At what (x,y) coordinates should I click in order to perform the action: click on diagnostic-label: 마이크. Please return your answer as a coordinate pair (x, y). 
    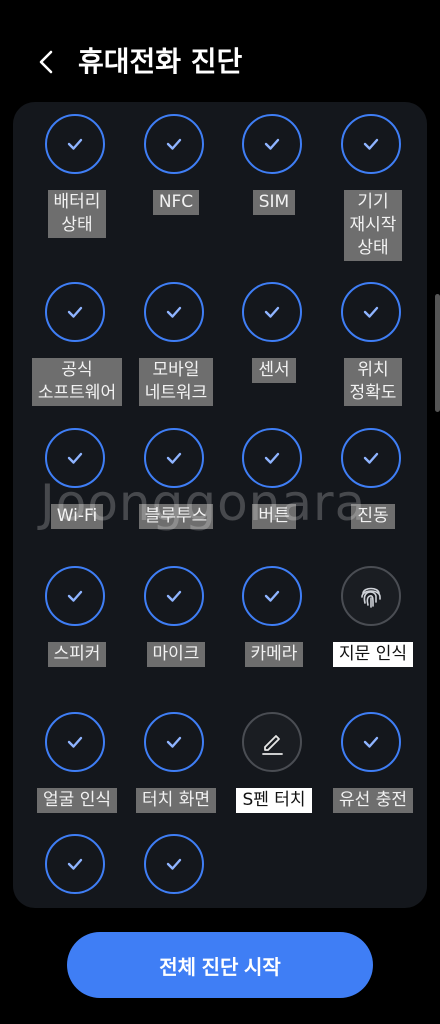
    Looking at the image, I should click on (176, 654).